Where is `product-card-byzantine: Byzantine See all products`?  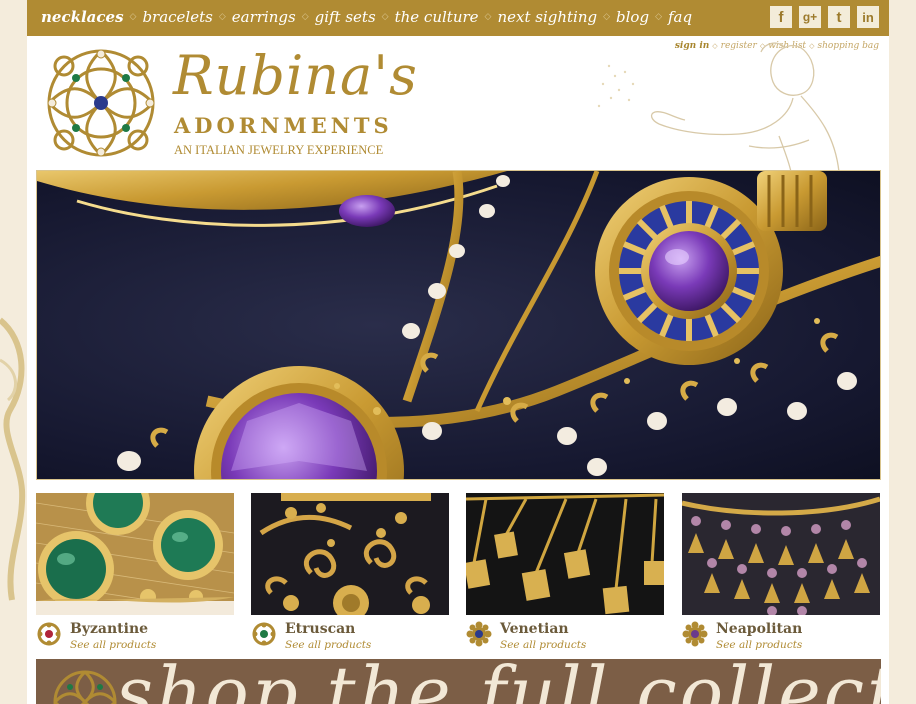
product-card-byzantine: Byzantine See all products is located at coordinates (135, 576).